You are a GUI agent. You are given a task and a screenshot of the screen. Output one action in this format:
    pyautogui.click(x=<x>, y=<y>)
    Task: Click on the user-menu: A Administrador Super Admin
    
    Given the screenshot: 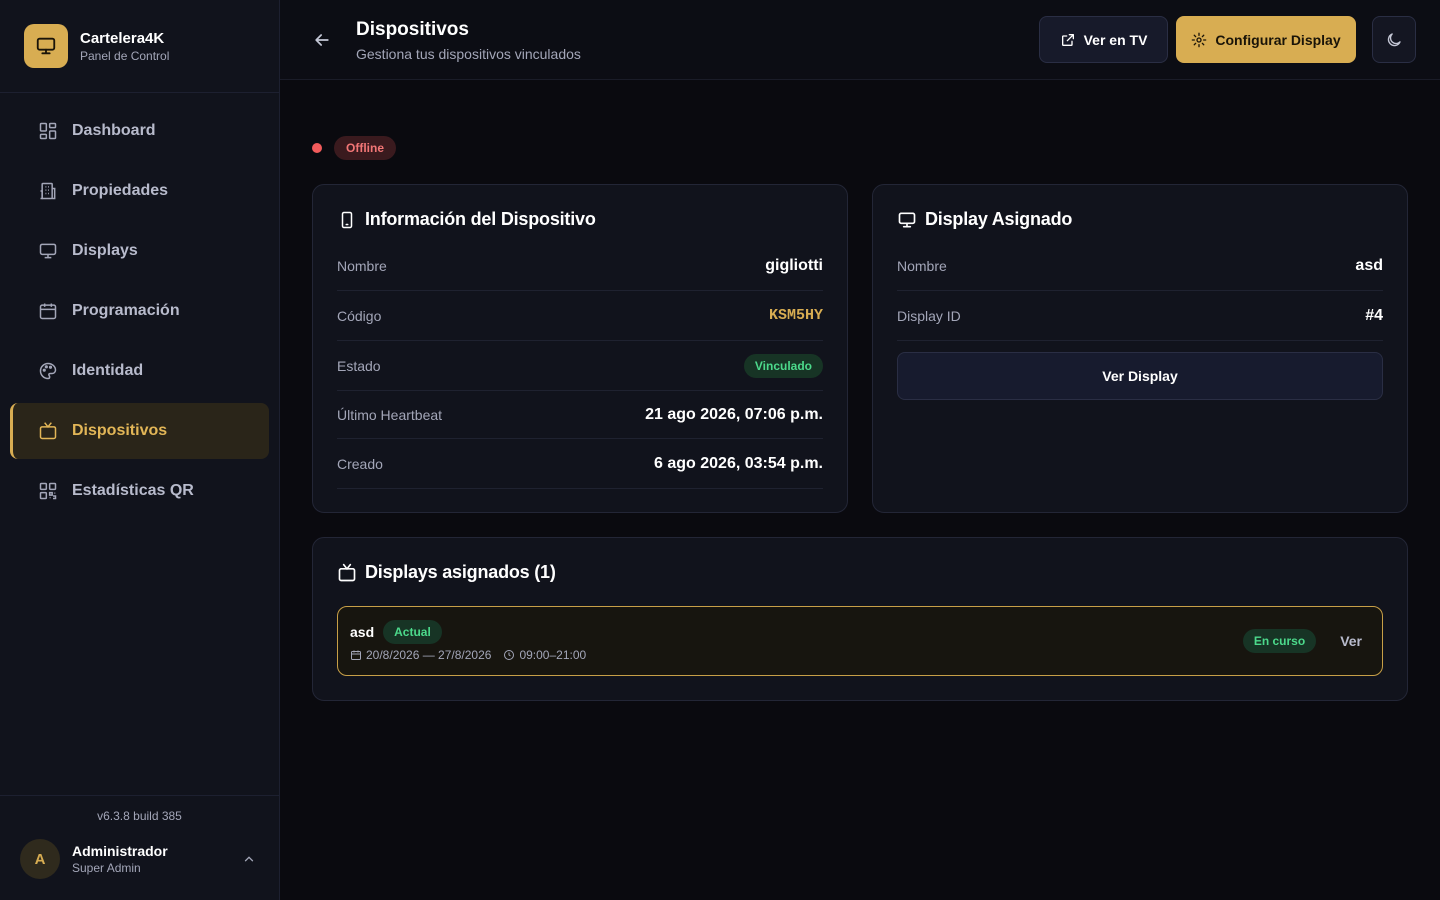 What is the action you would take?
    pyautogui.click(x=139, y=859)
    